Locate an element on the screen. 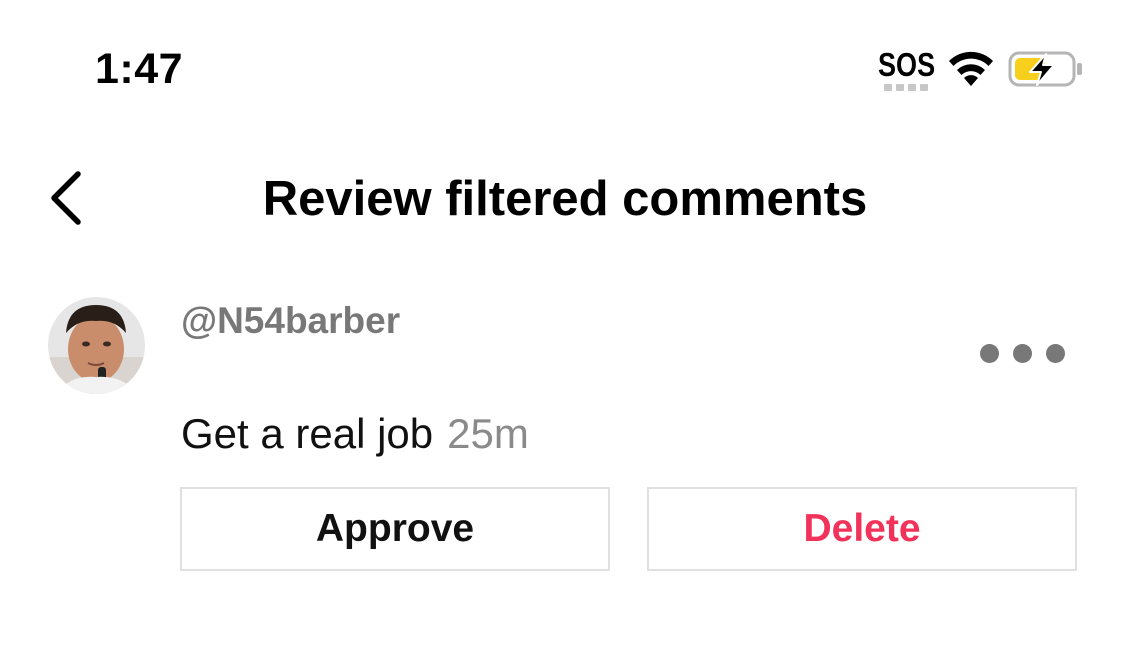 This screenshot has width=1125, height=650. more-options-icon is located at coordinates (1022, 353).